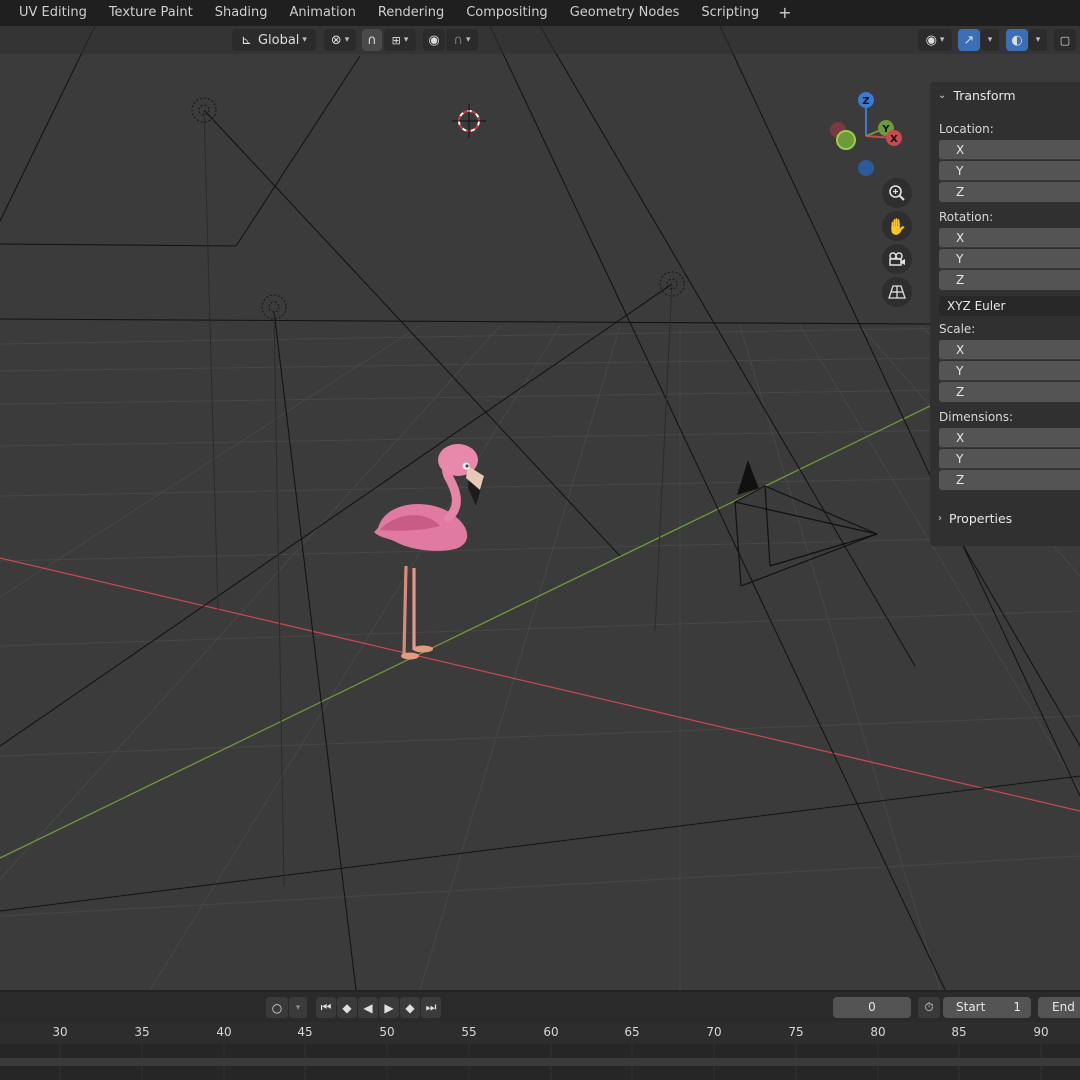 The width and height of the screenshot is (1080, 1080). I want to click on ruler-tick: 90, so click(1041, 1032).